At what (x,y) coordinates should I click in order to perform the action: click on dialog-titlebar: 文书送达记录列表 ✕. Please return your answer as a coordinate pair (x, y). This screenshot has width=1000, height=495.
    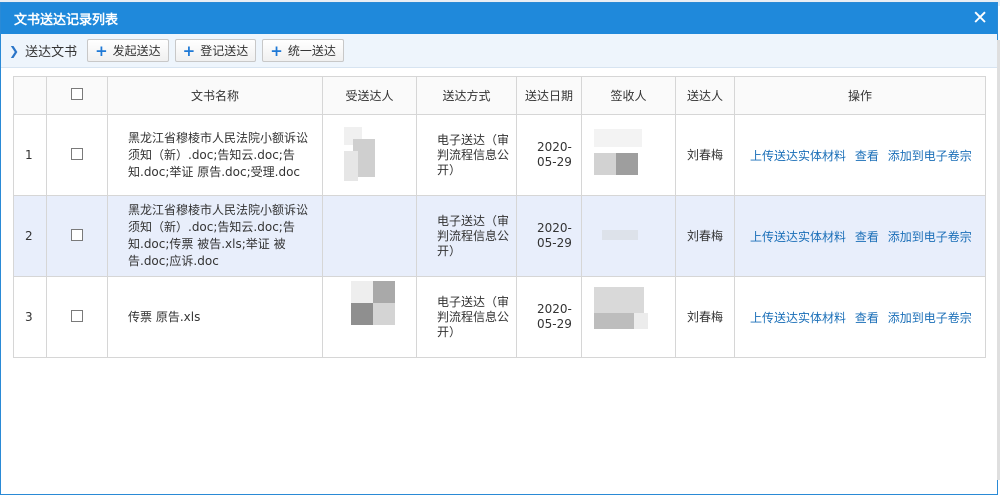
    Looking at the image, I should click on (499, 18).